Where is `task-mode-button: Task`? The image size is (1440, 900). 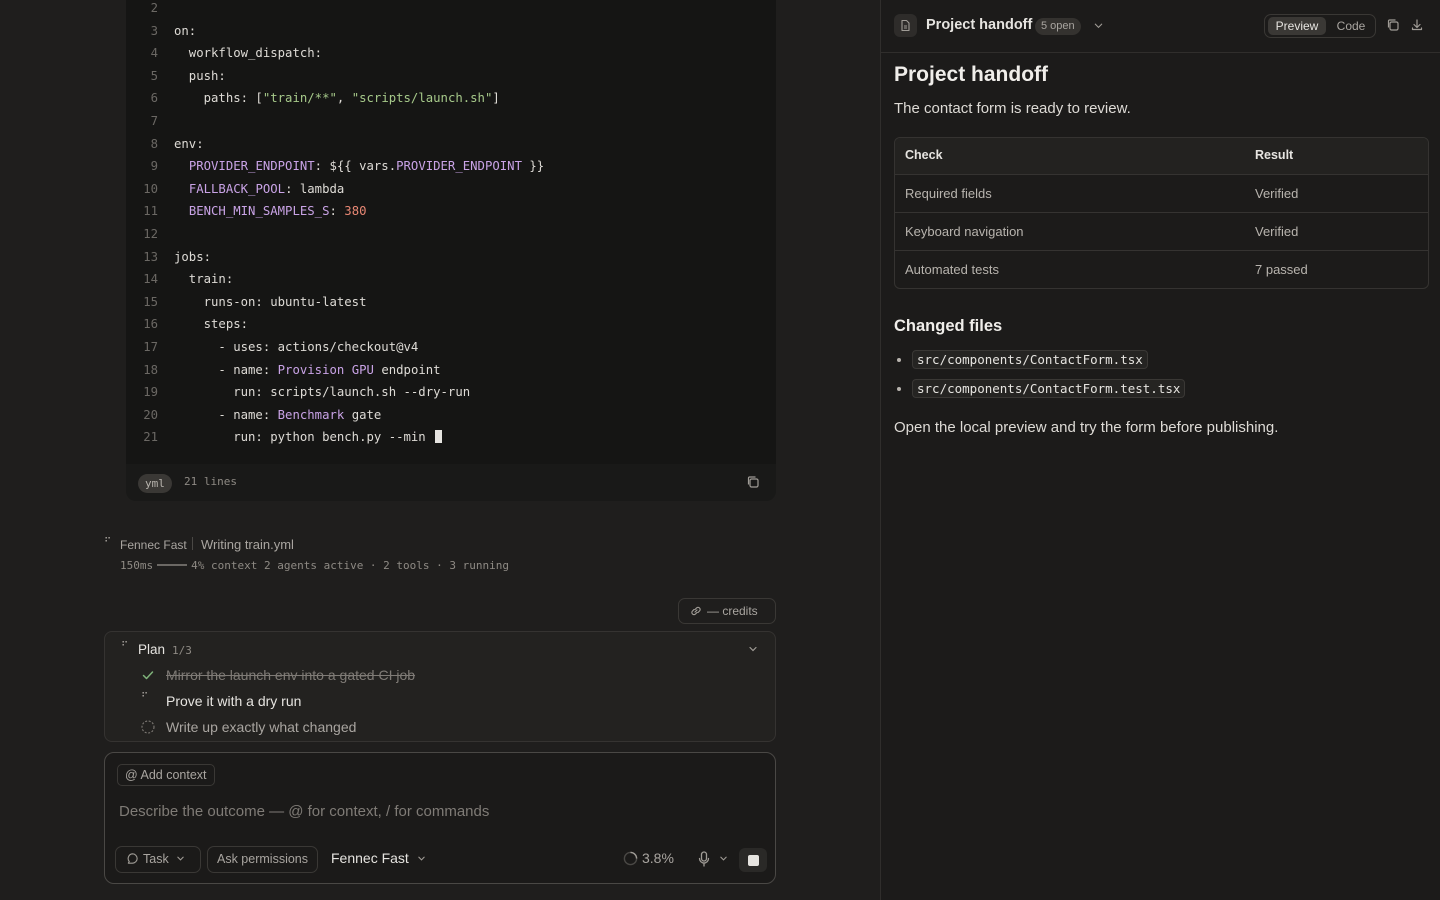 task-mode-button: Task is located at coordinates (158, 859).